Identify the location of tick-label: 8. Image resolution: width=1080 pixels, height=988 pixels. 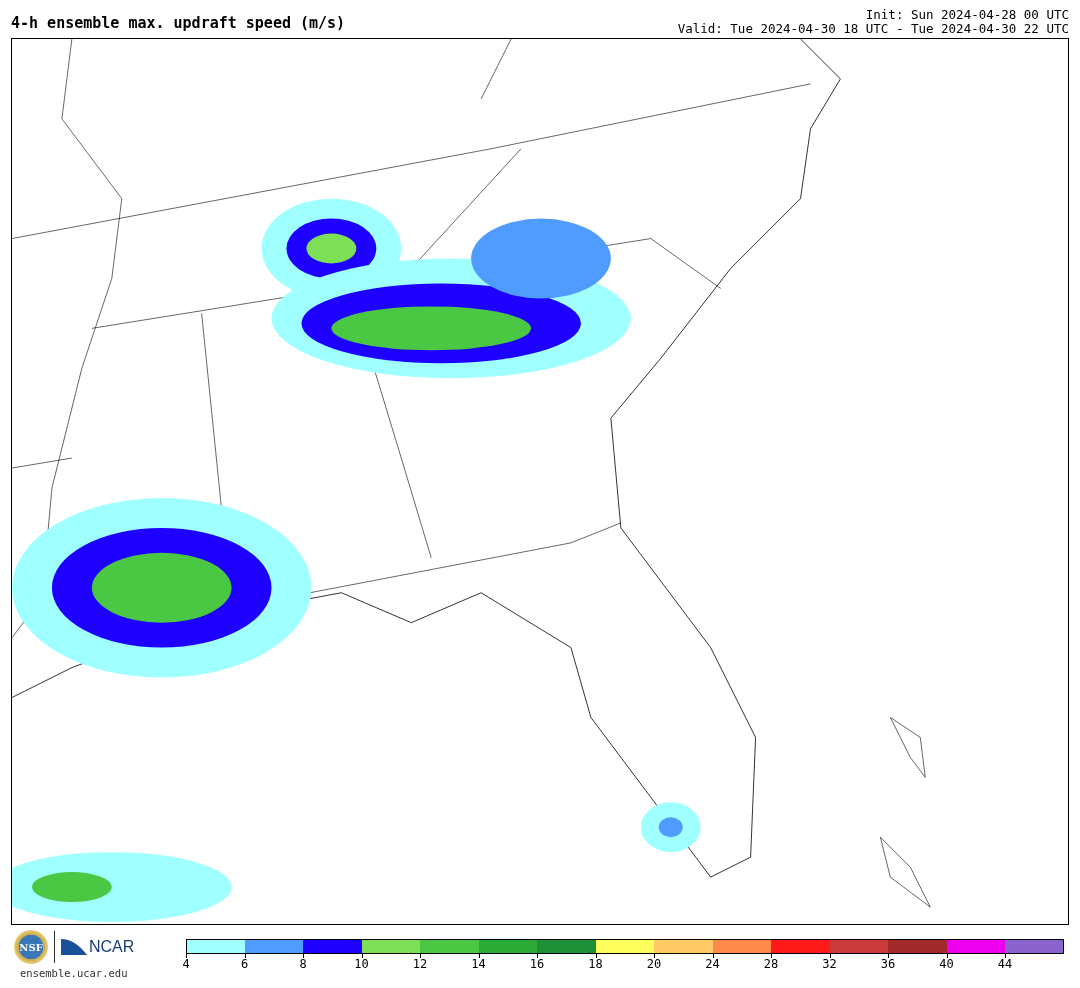
(303, 964).